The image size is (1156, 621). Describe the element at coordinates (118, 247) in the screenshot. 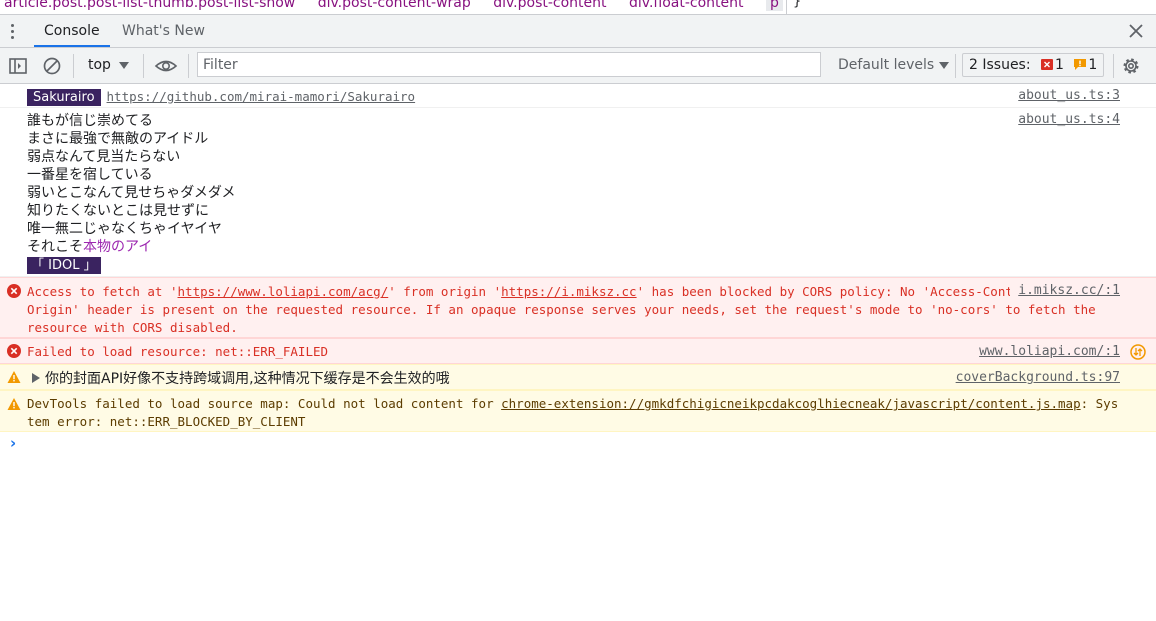

I see `lyric-highlight: 本物のアイ` at that location.